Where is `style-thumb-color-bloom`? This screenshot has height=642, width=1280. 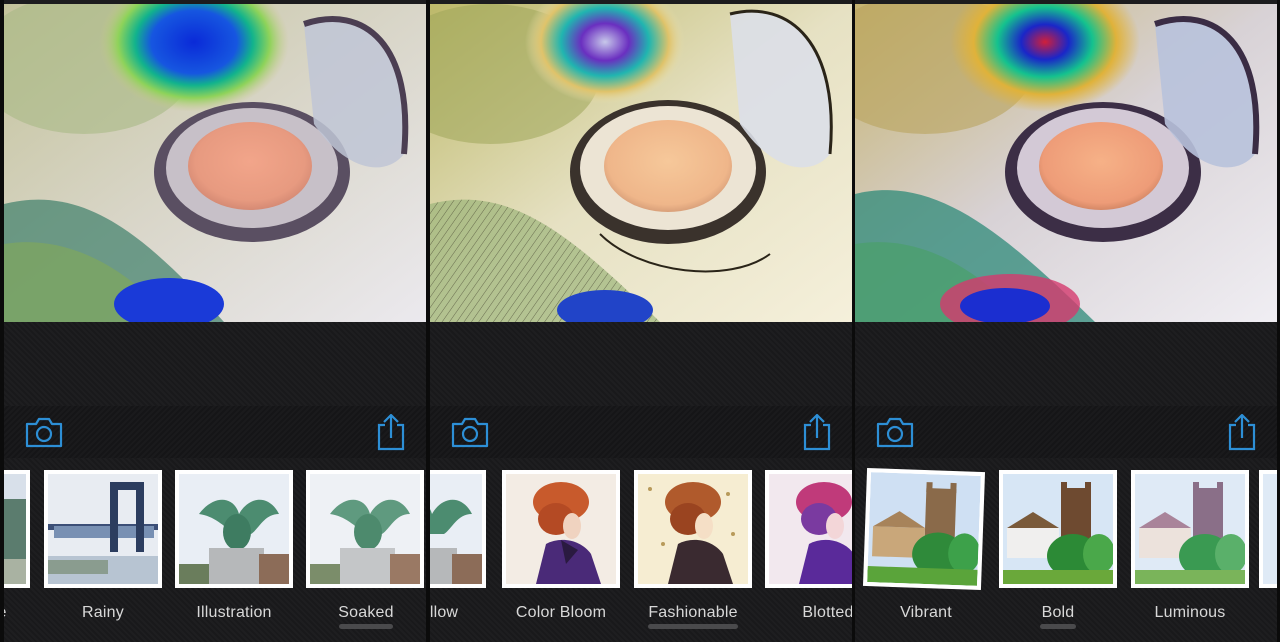 style-thumb-color-bloom is located at coordinates (561, 529).